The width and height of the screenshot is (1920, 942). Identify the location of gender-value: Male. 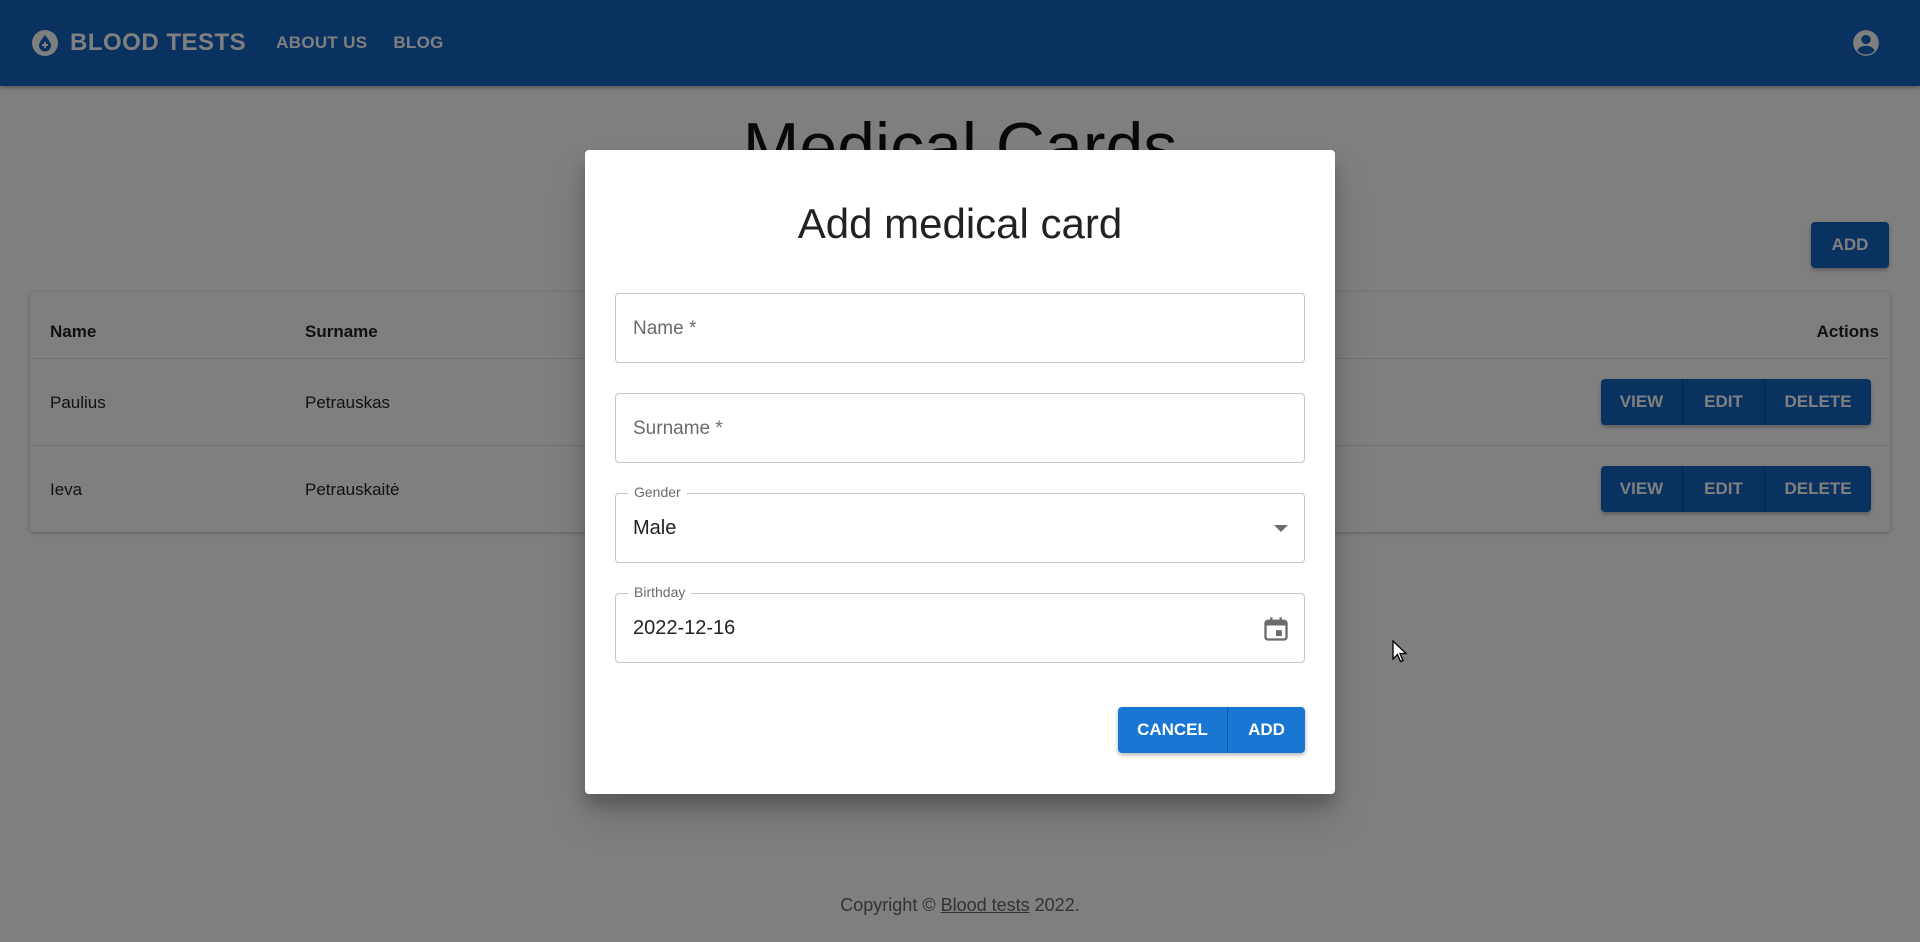
(655, 528).